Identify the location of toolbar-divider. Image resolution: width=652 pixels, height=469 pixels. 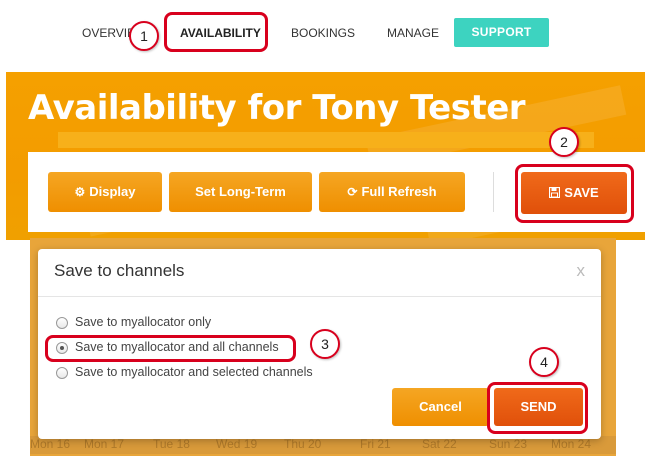
(493, 192).